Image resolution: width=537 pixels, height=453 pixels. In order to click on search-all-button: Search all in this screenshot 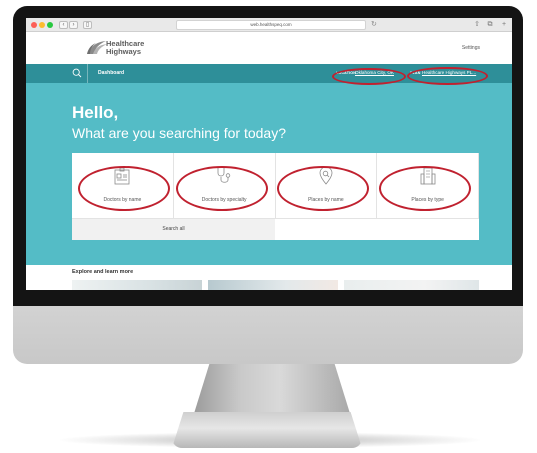, I will do `click(173, 229)`.